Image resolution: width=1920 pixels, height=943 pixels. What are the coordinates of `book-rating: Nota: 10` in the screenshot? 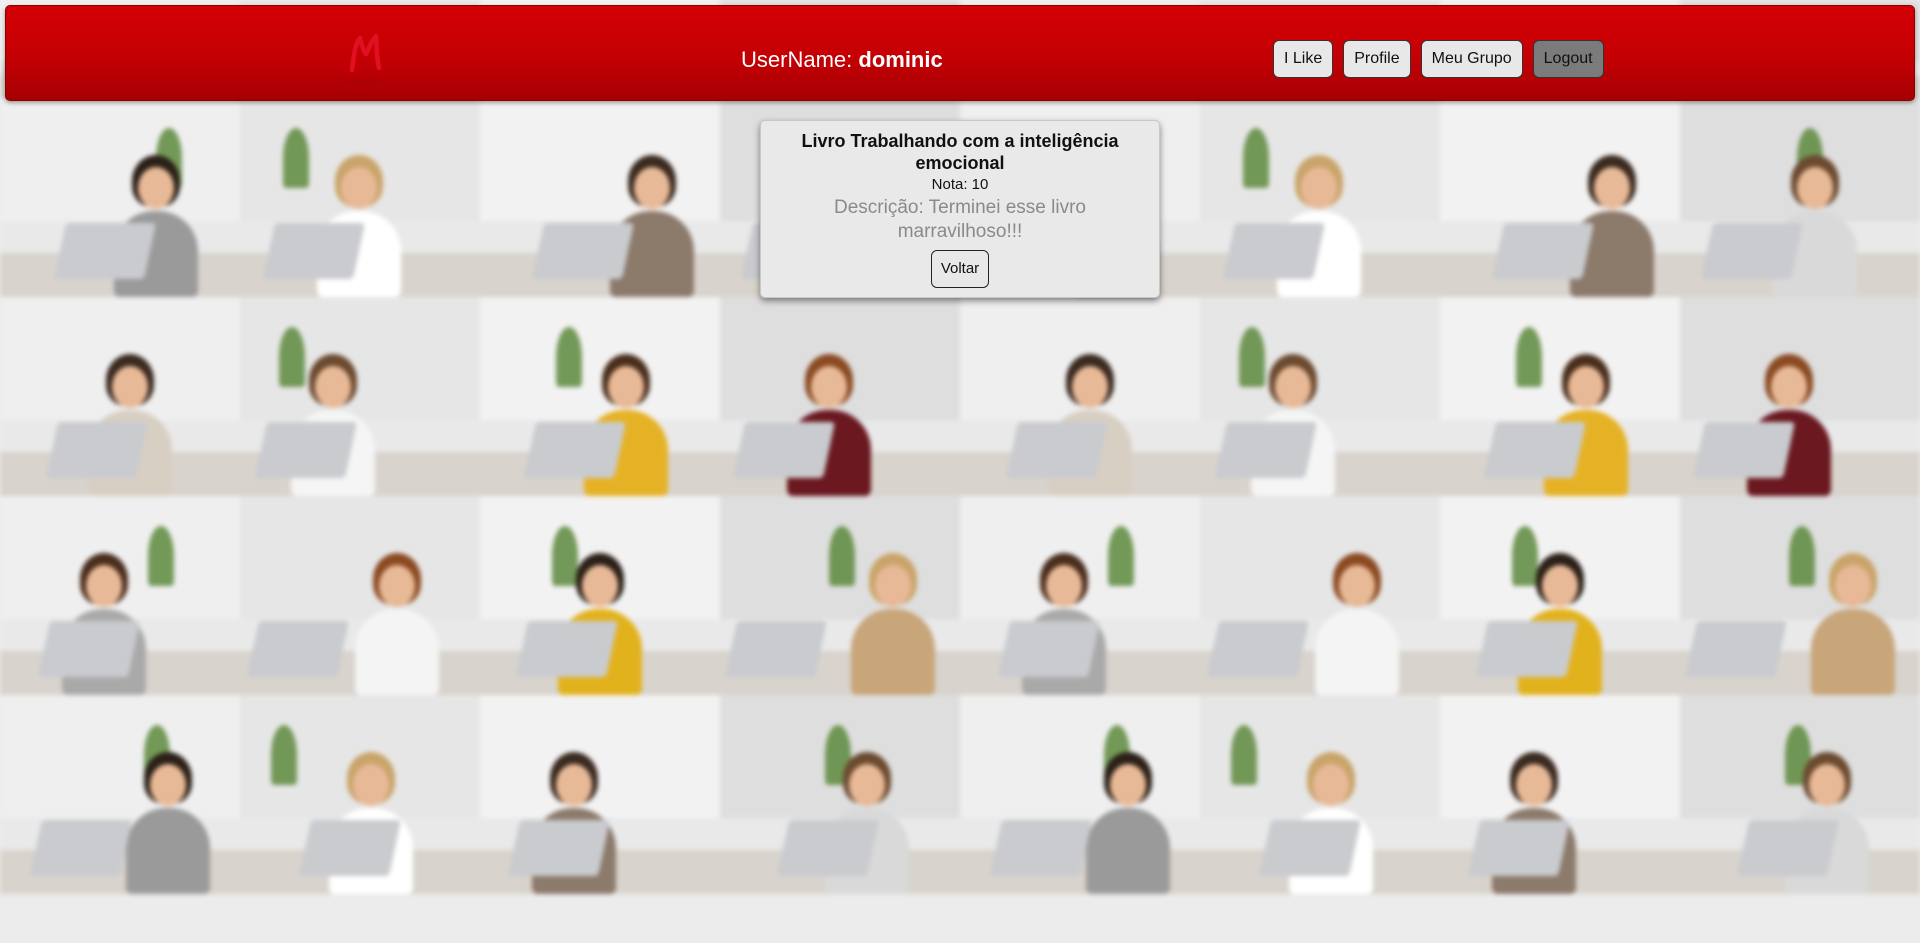 It's located at (960, 184).